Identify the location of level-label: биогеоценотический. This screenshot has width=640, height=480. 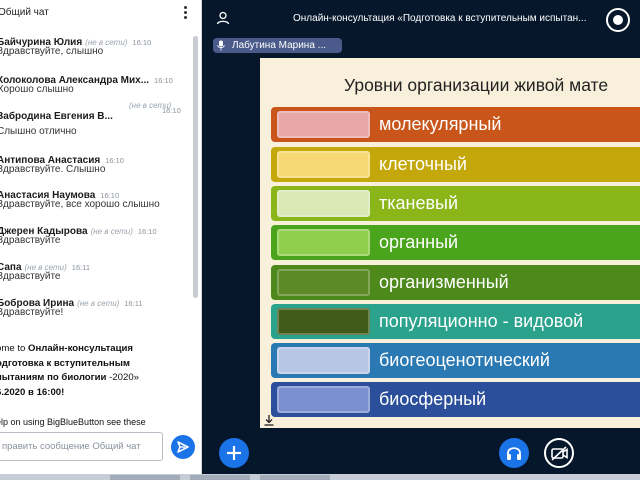
(464, 360).